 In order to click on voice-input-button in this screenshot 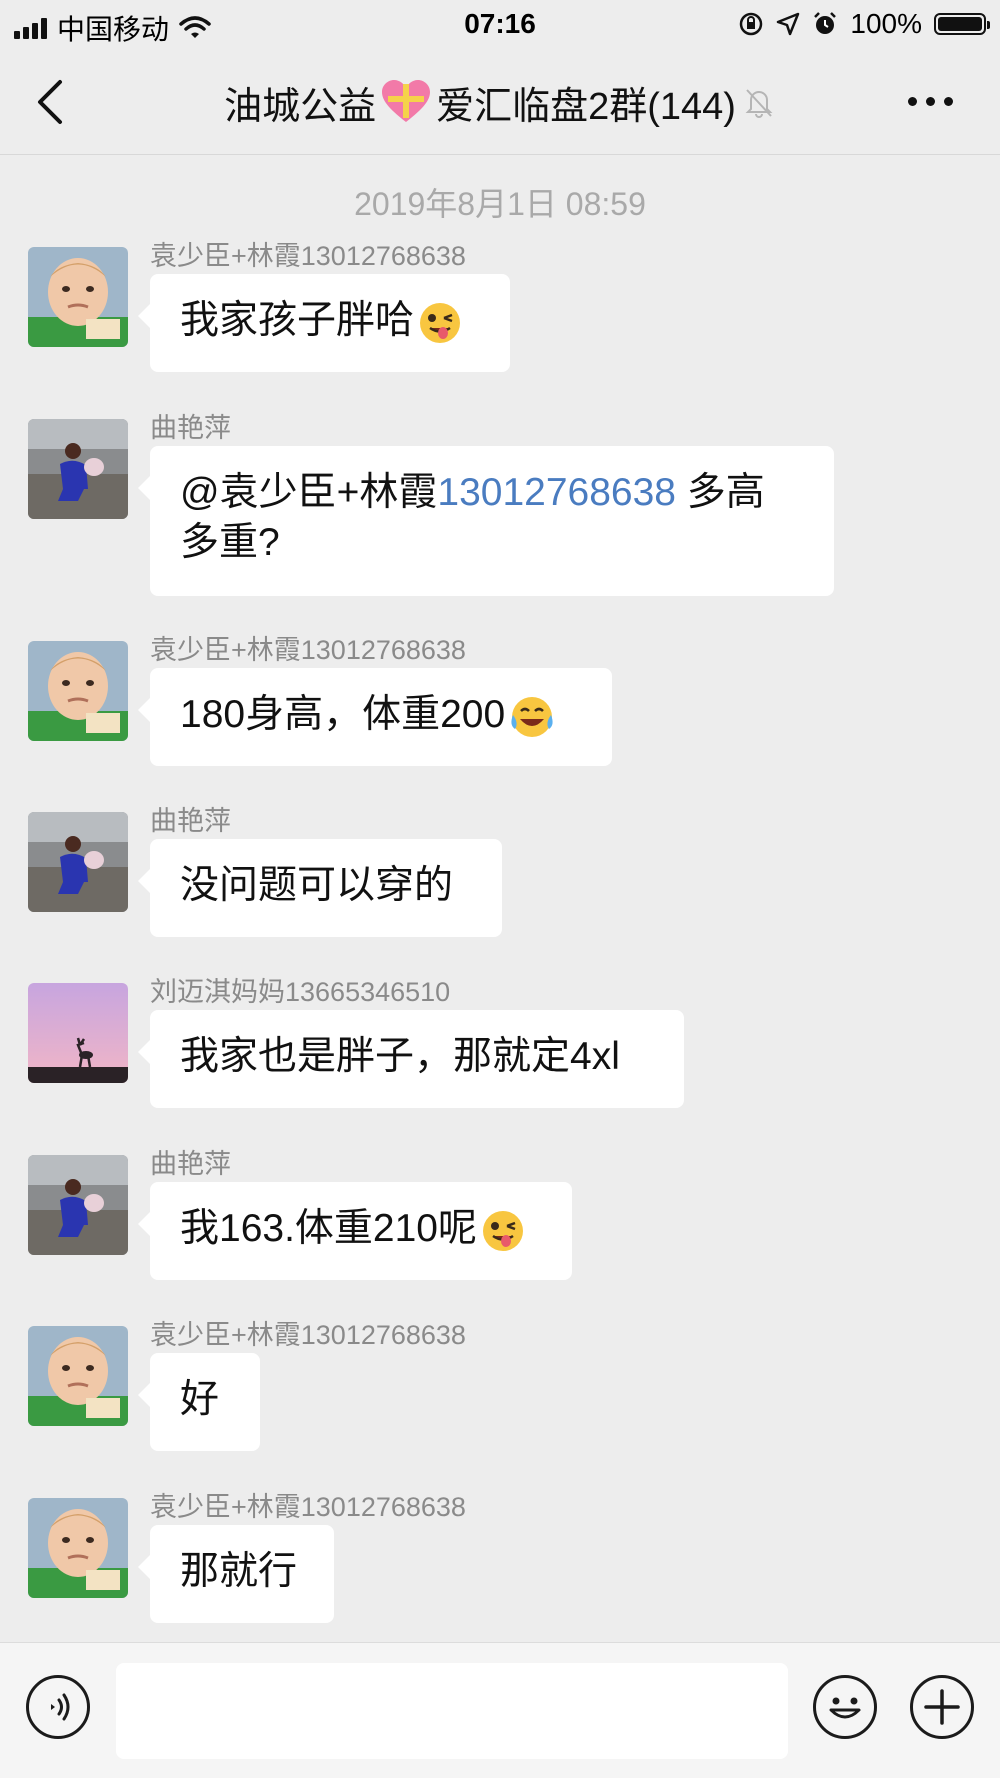, I will do `click(58, 1707)`.